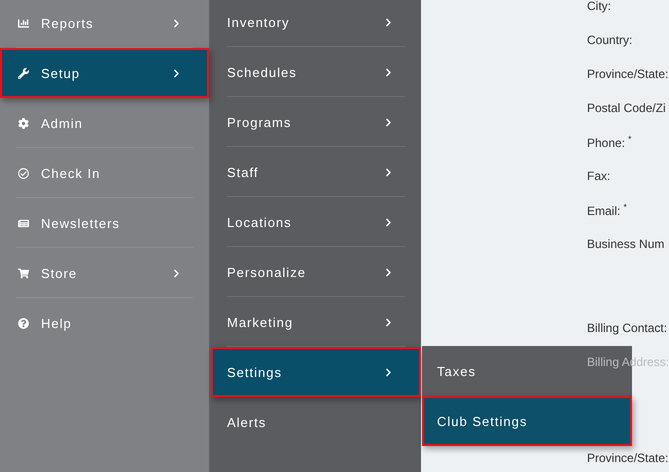  What do you see at coordinates (260, 322) in the screenshot?
I see `menu-item-label: Marketing` at bounding box center [260, 322].